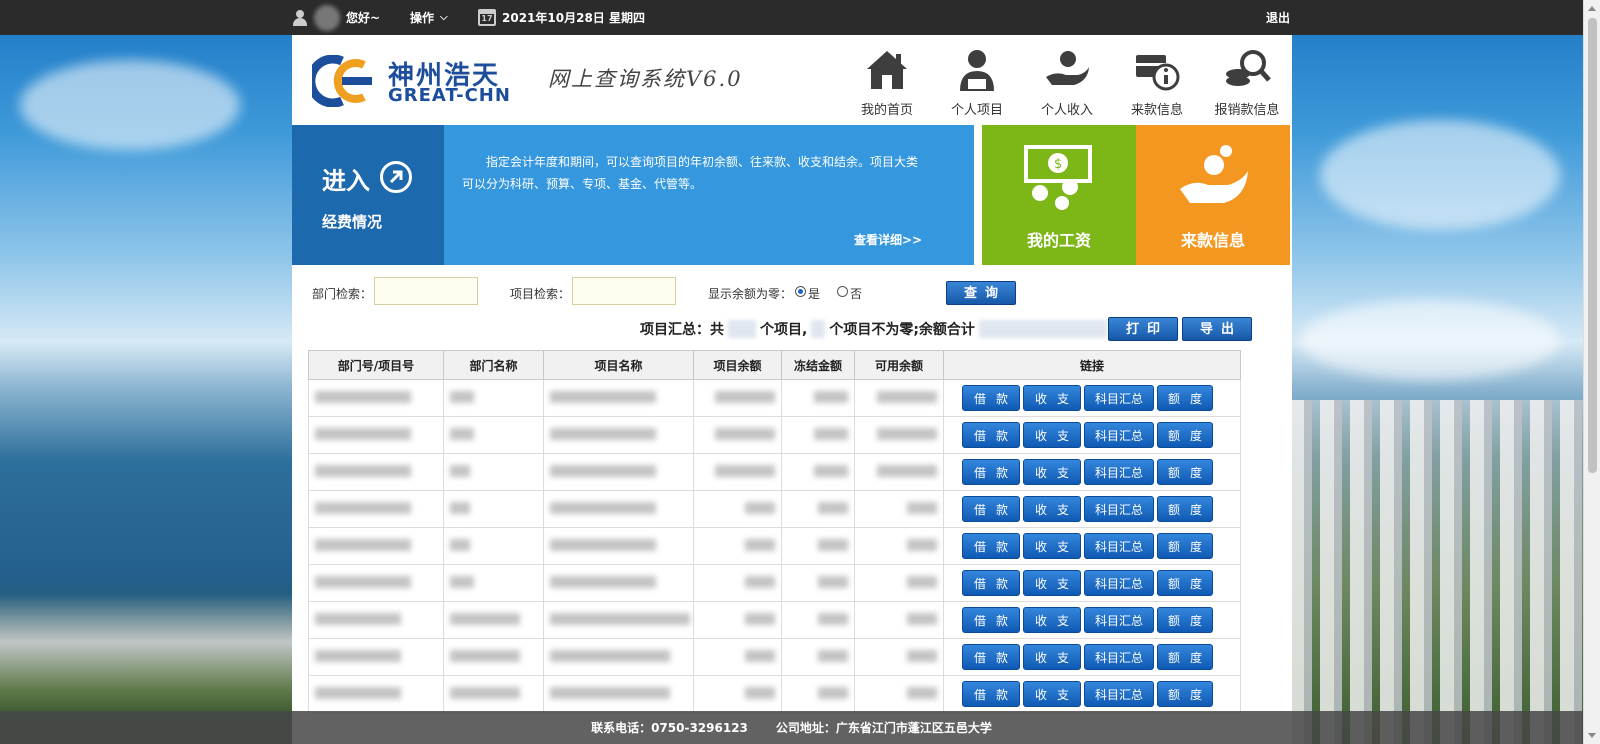 This screenshot has height=744, width=1600. Describe the element at coordinates (1592, 735) in the screenshot. I see `scroll-down-arrow-icon` at that location.